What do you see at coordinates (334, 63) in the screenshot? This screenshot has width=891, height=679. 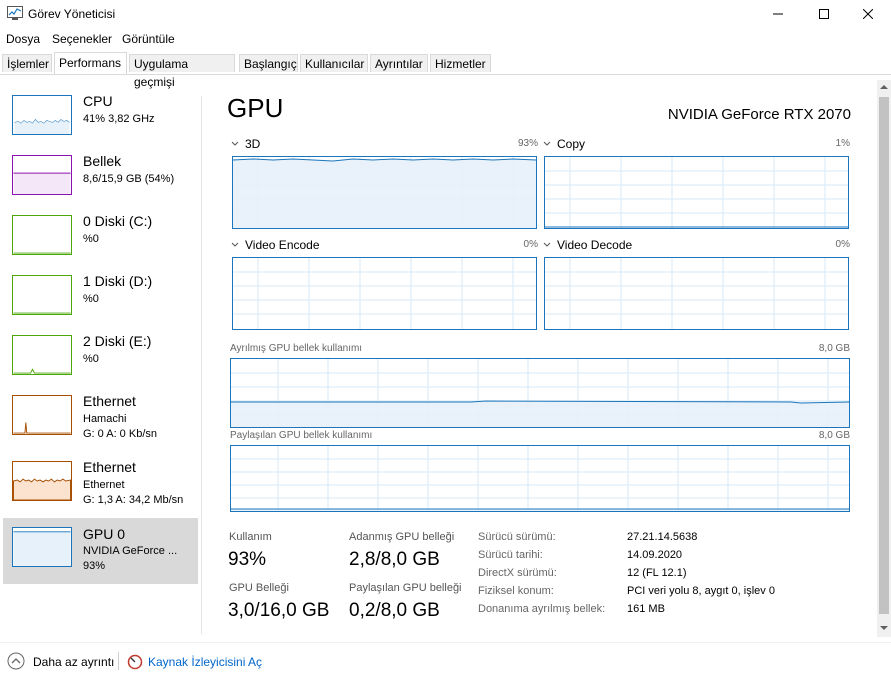 I see `tab-users: Kullanıcılar` at bounding box center [334, 63].